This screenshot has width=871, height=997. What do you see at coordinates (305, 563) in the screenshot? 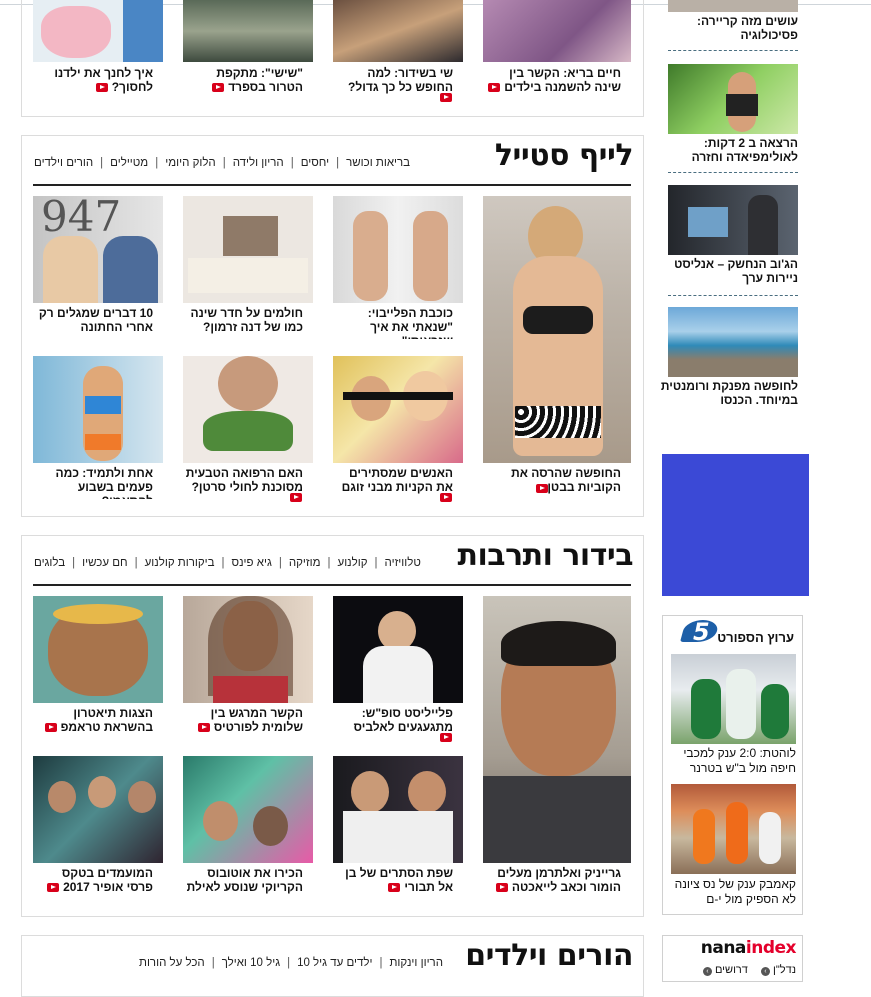
I see `nav-link: מוזיקה` at bounding box center [305, 563].